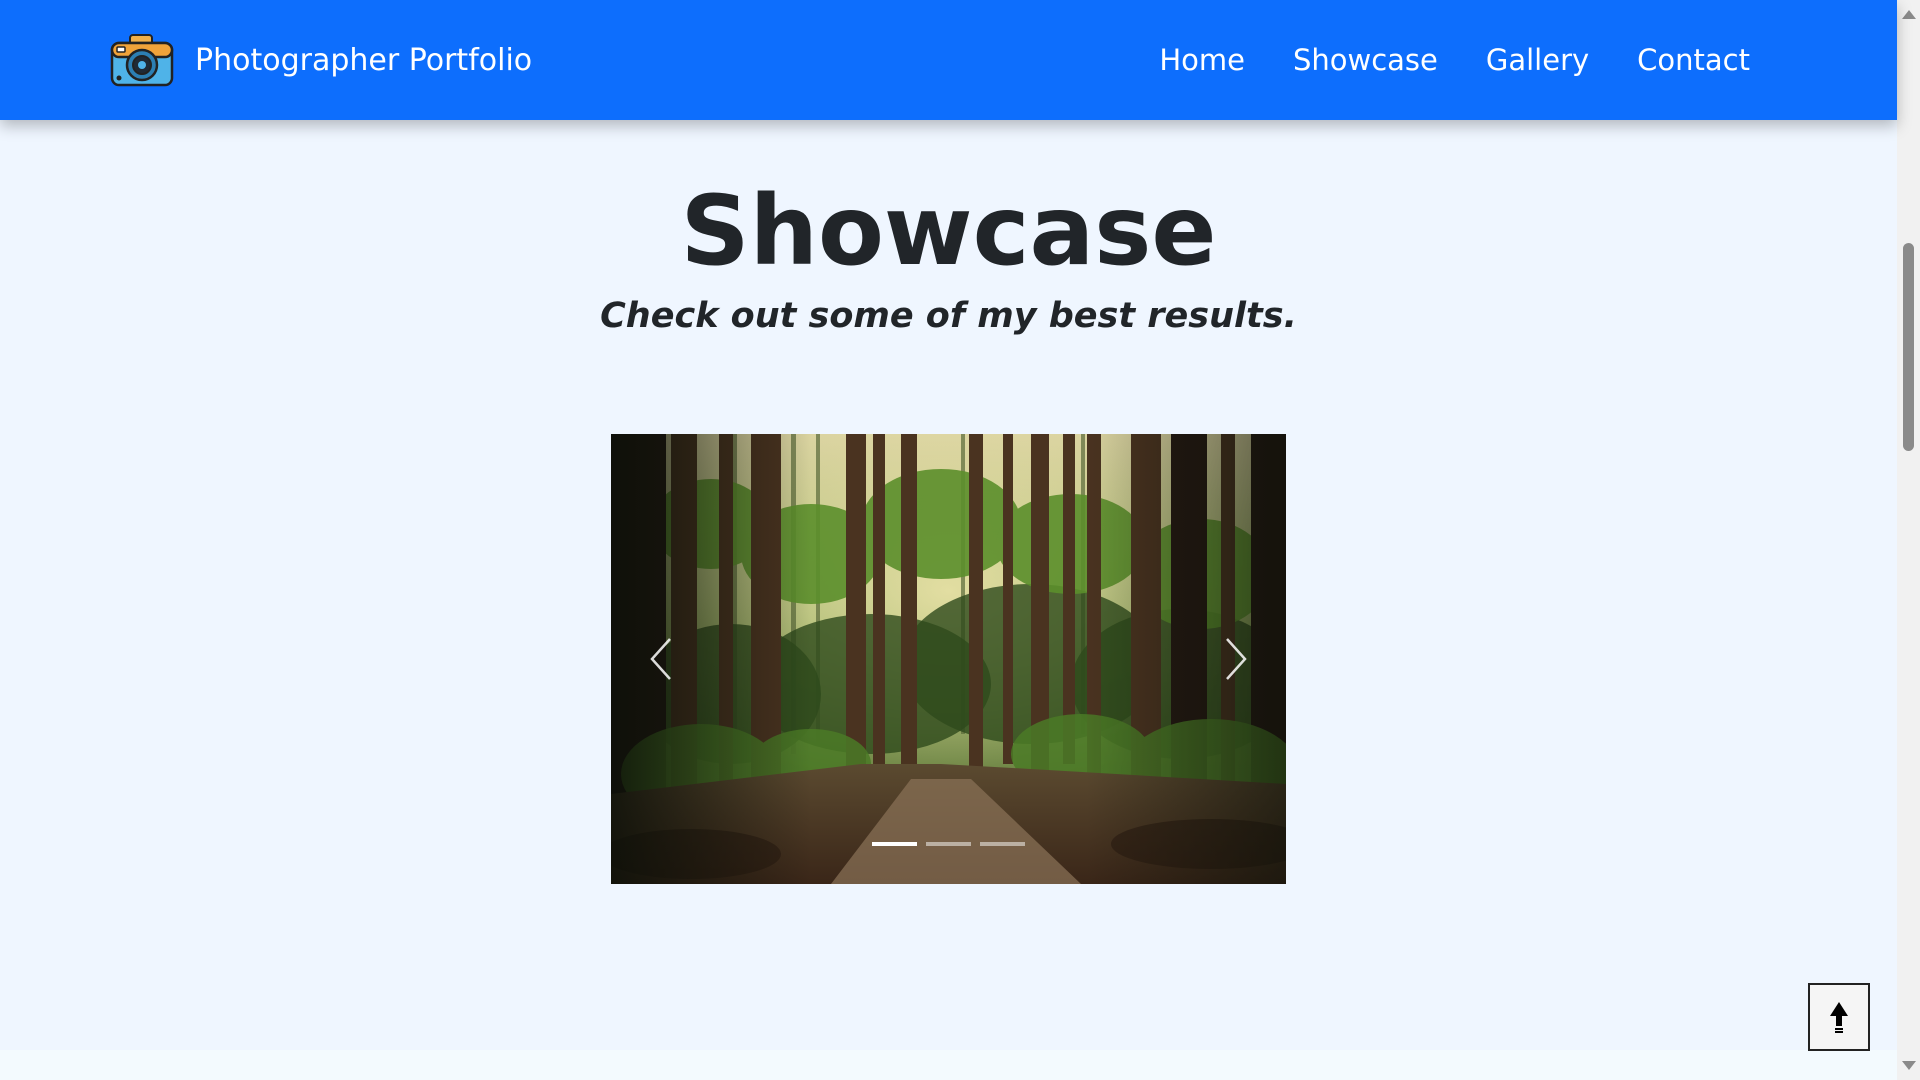 This screenshot has height=1080, width=1920. I want to click on nav-links: Home Showcase Gallery Contact, so click(1454, 60).